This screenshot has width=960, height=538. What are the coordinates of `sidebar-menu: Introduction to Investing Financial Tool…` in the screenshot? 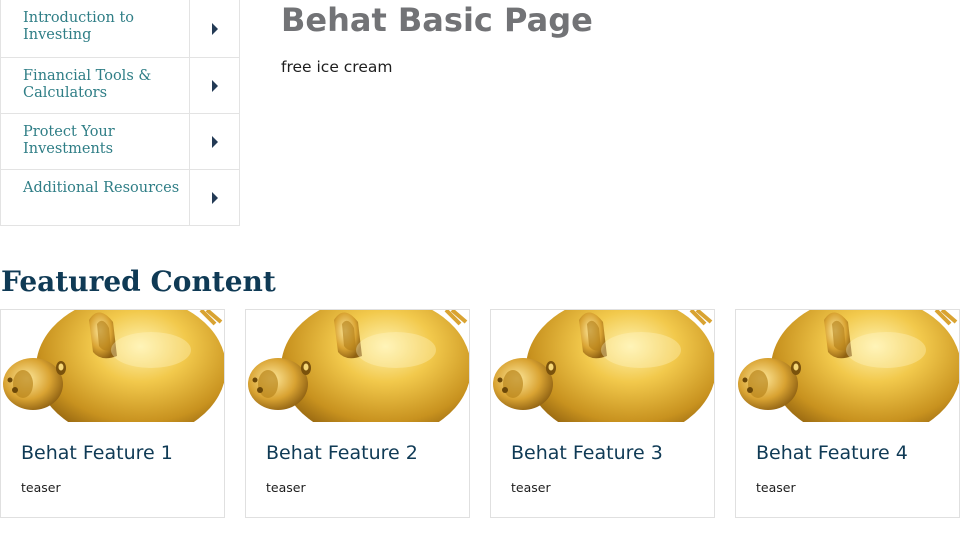 It's located at (120, 113).